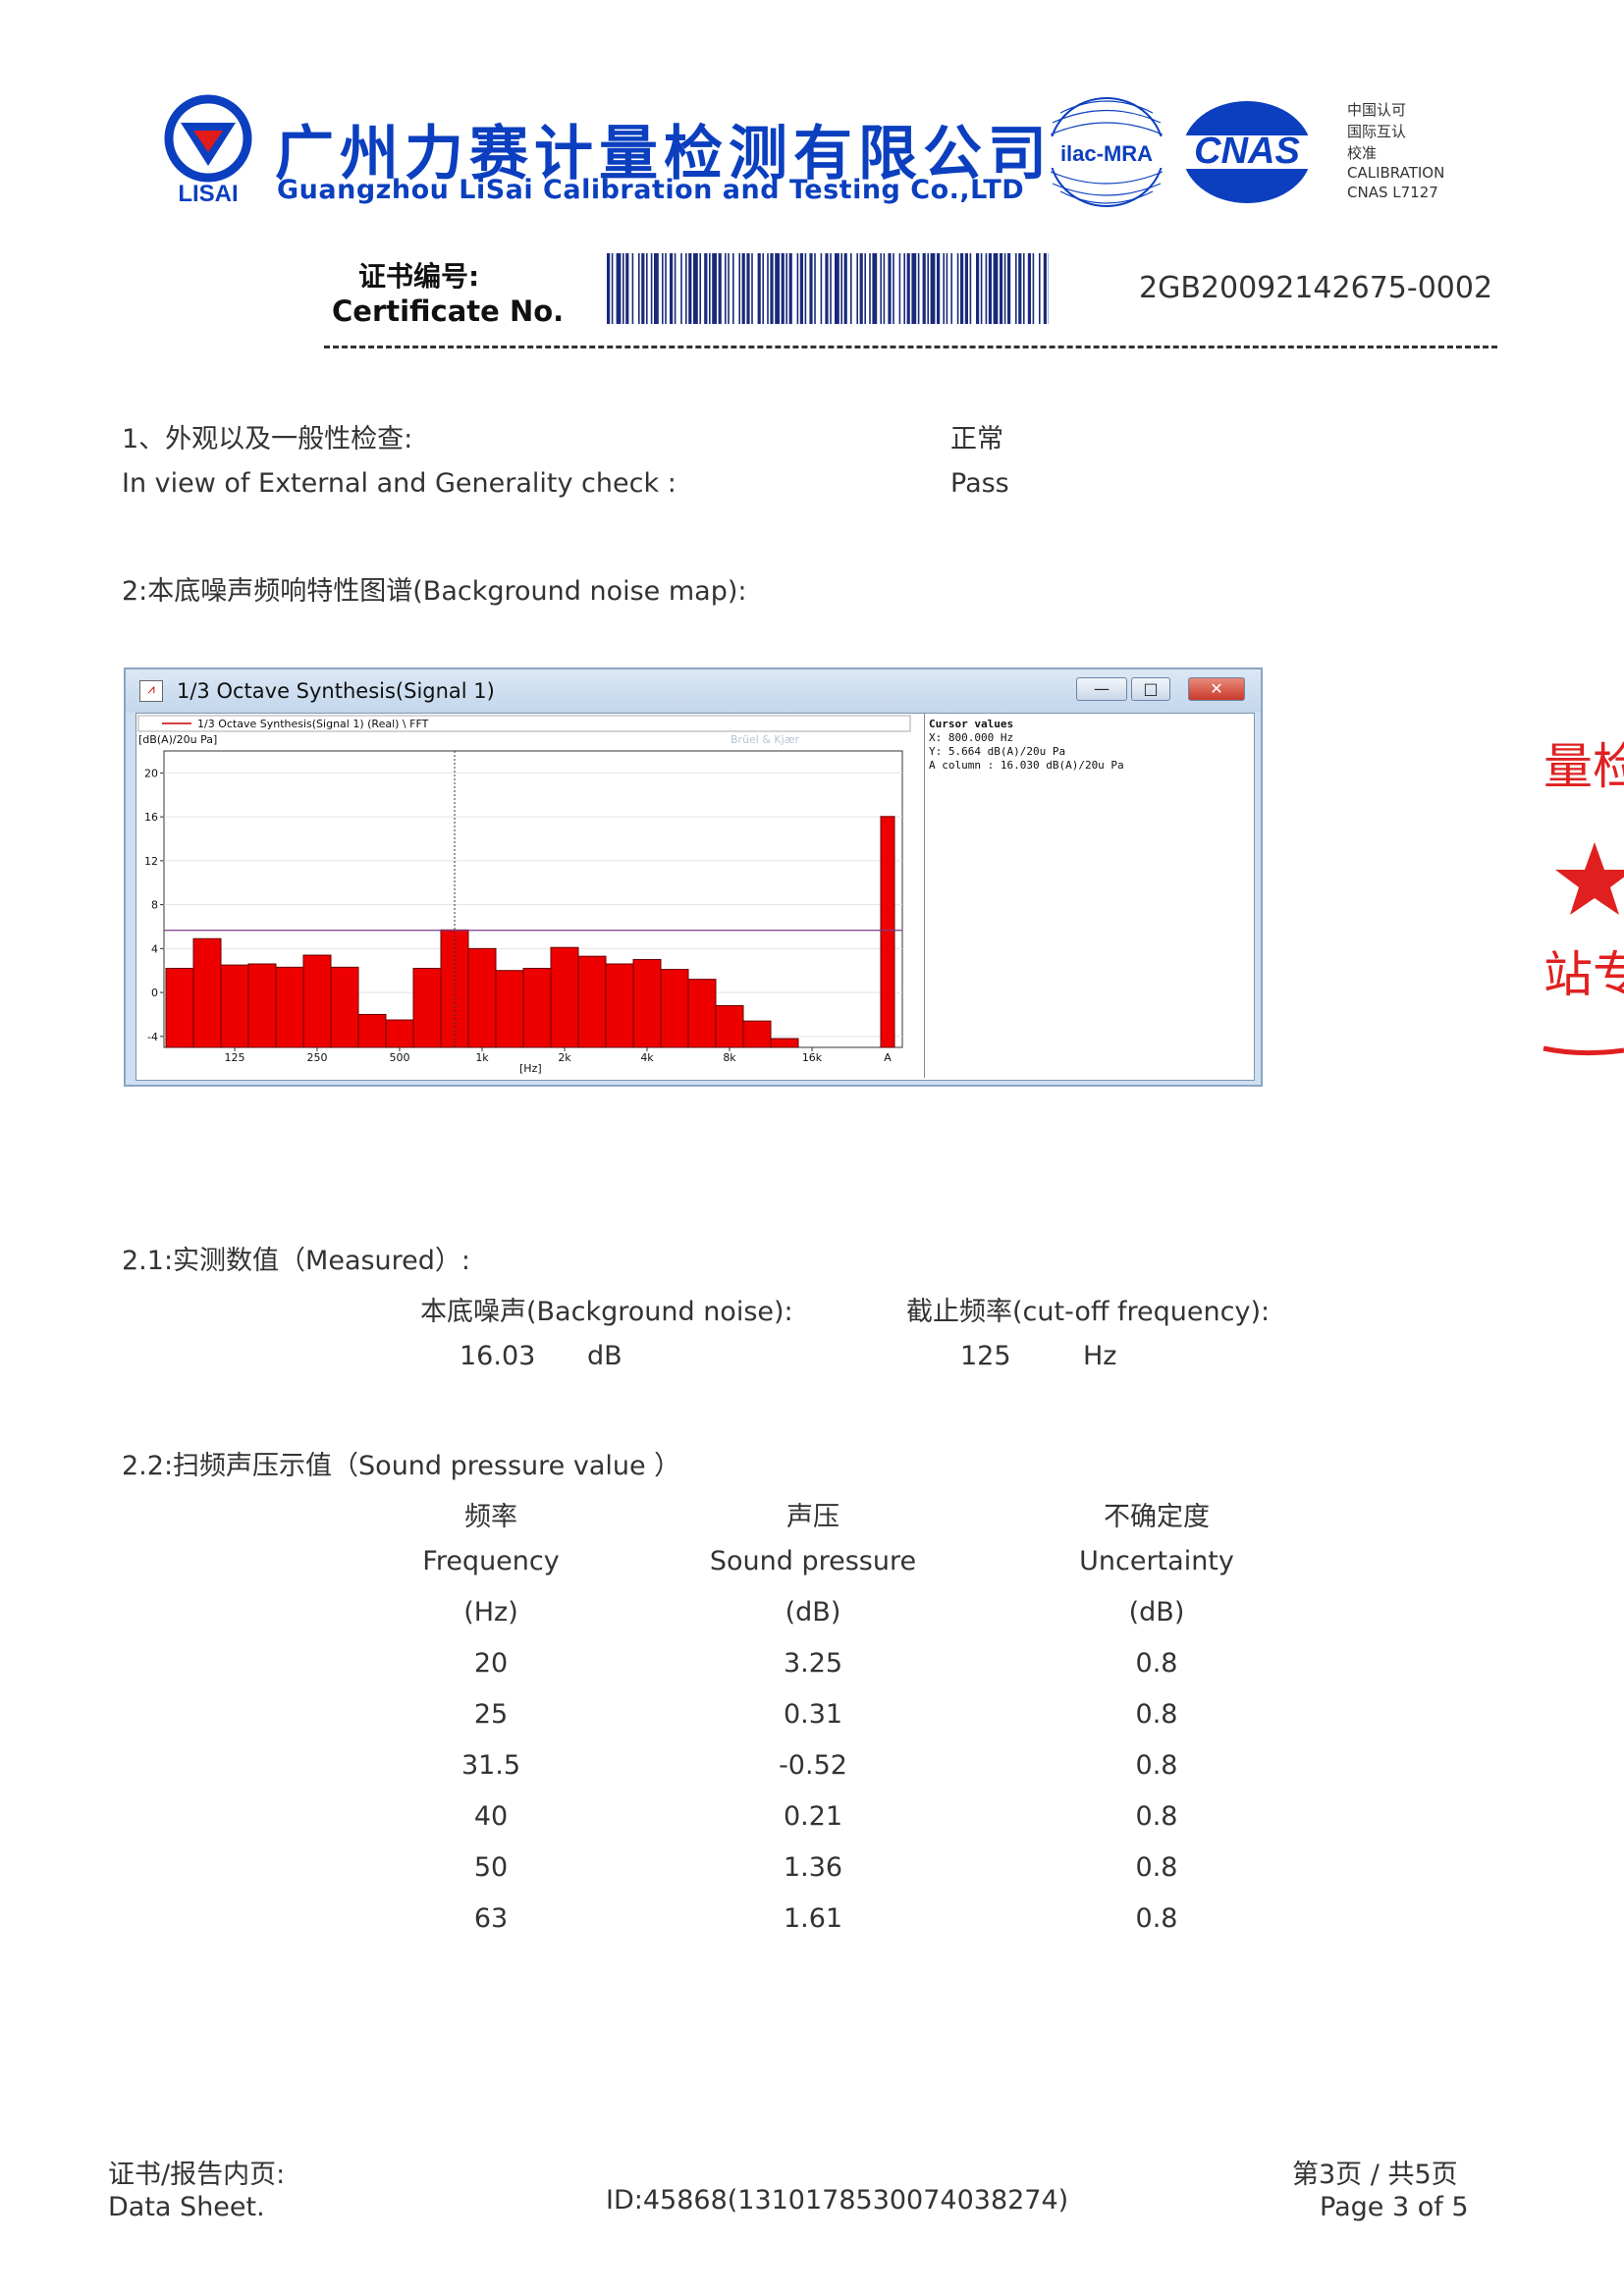 The height and width of the screenshot is (2296, 1624). What do you see at coordinates (887, 932) in the screenshot?
I see `a-column-bar` at bounding box center [887, 932].